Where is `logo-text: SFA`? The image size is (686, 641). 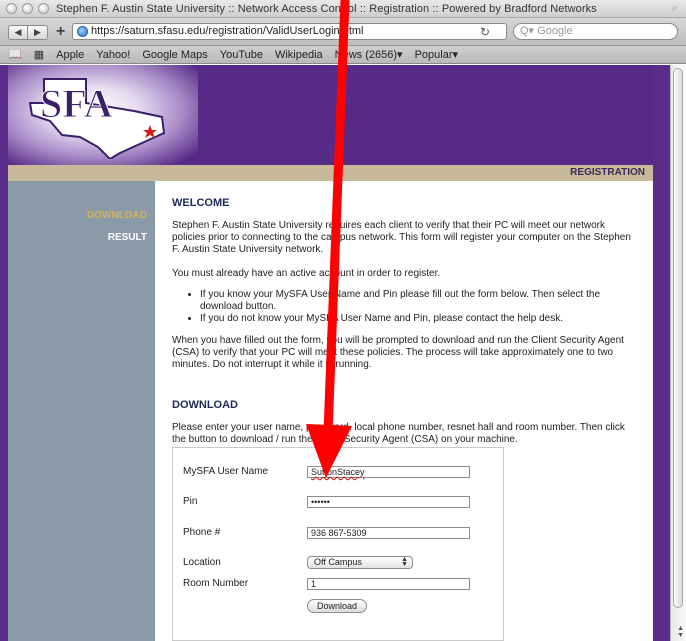 logo-text: SFA is located at coordinates (76, 103).